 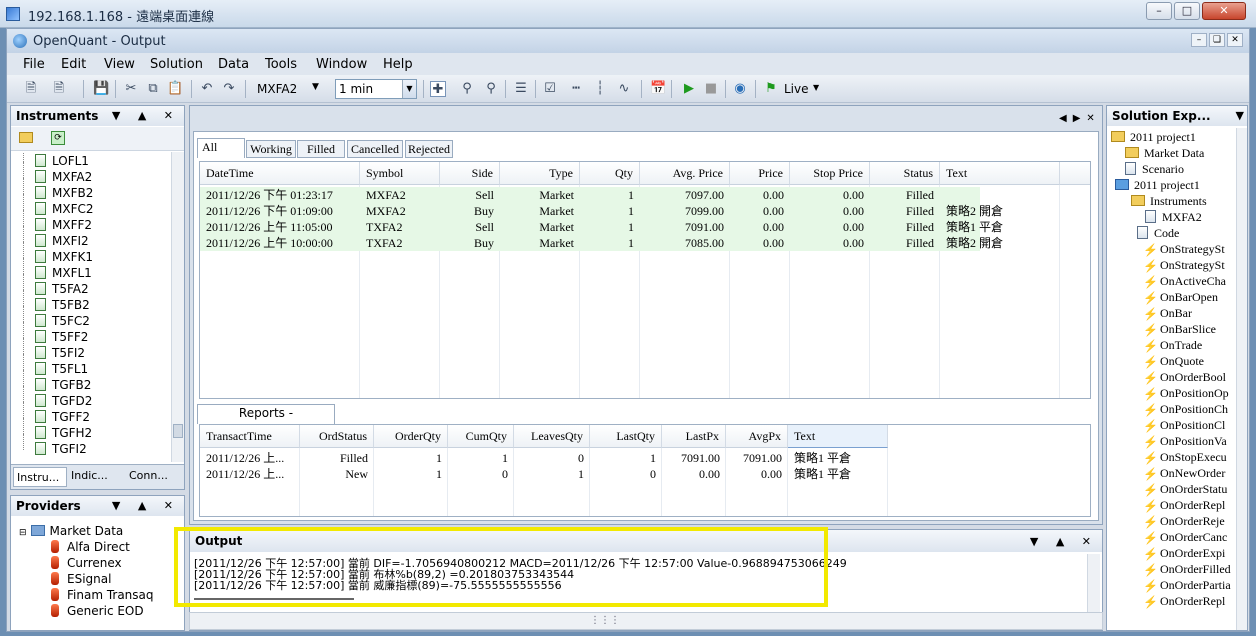 What do you see at coordinates (56, 237) in the screenshot?
I see `instrument-item: MXFI2` at bounding box center [56, 237].